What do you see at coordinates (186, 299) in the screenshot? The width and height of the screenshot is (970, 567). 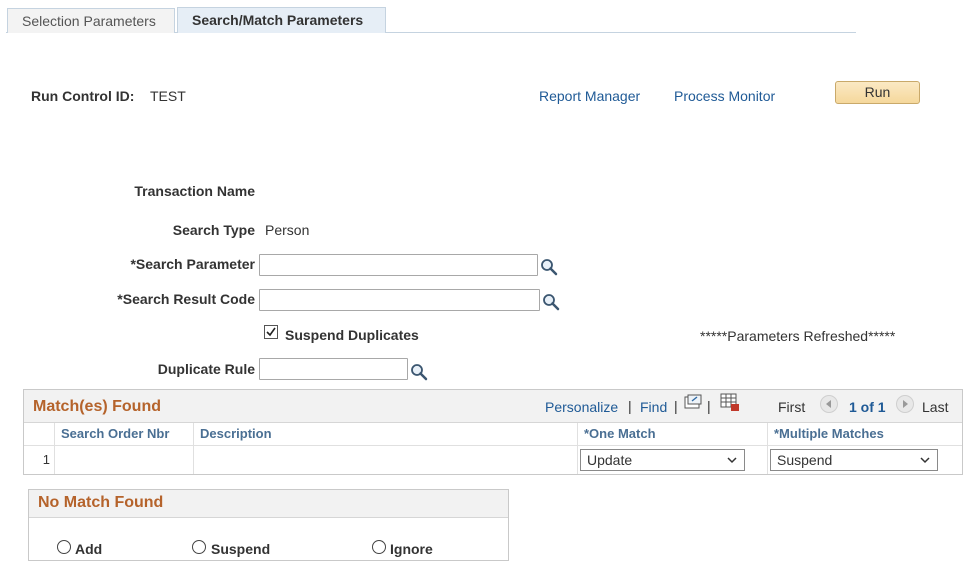 I see `search-result-code-label: *Search Result Code` at bounding box center [186, 299].